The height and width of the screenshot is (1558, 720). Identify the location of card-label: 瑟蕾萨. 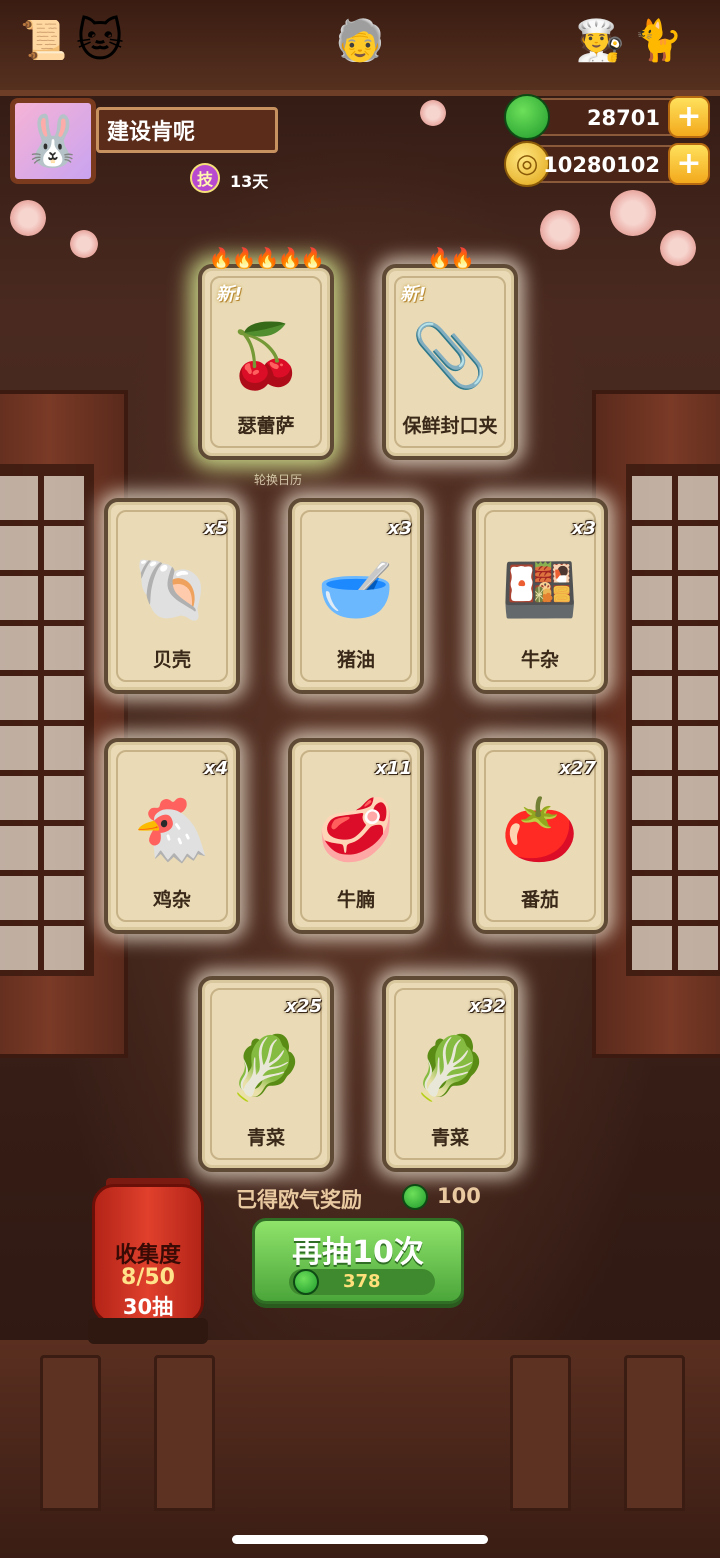
(266, 426).